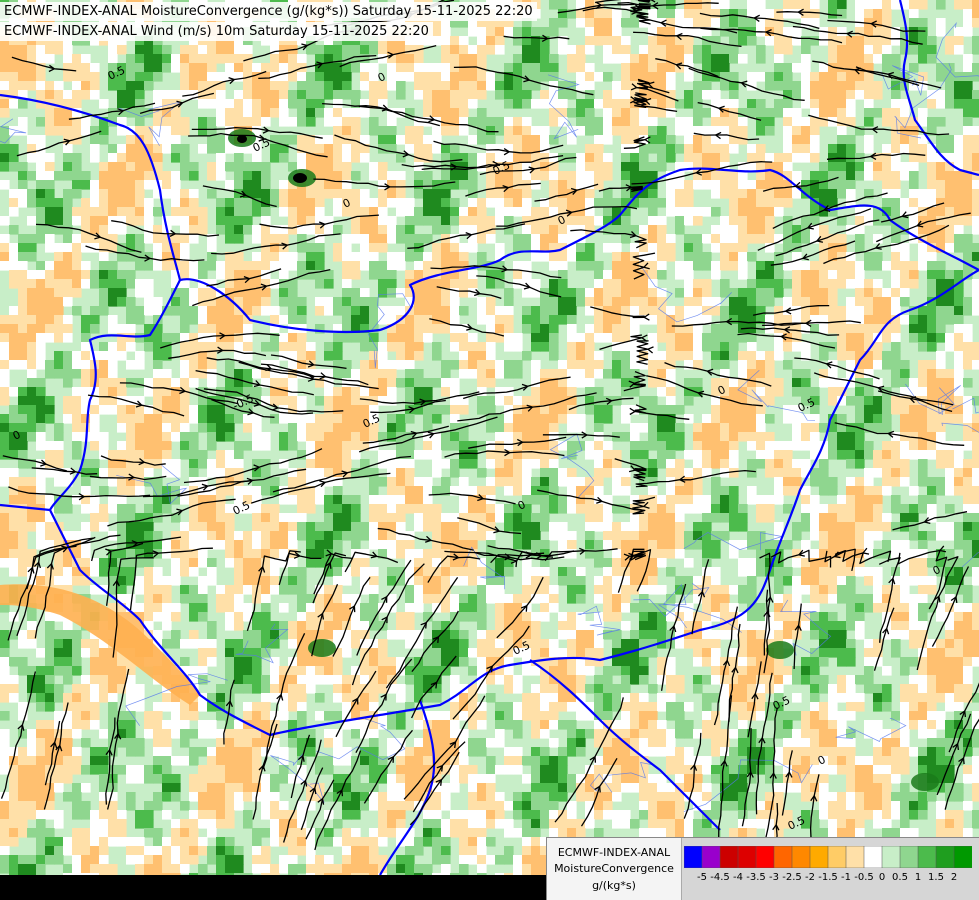  What do you see at coordinates (864, 877) in the screenshot?
I see `legend-tick-label: -0.5` at bounding box center [864, 877].